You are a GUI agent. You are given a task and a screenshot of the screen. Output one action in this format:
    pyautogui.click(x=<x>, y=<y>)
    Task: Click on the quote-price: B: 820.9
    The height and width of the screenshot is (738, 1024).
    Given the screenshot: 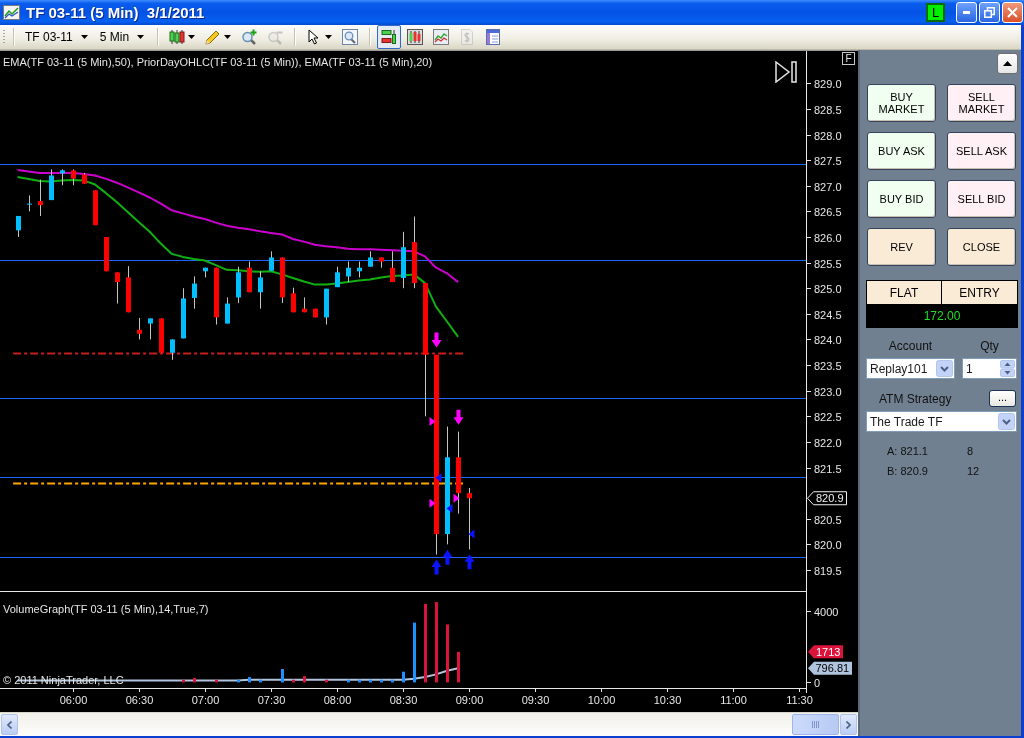 What is the action you would take?
    pyautogui.click(x=908, y=471)
    